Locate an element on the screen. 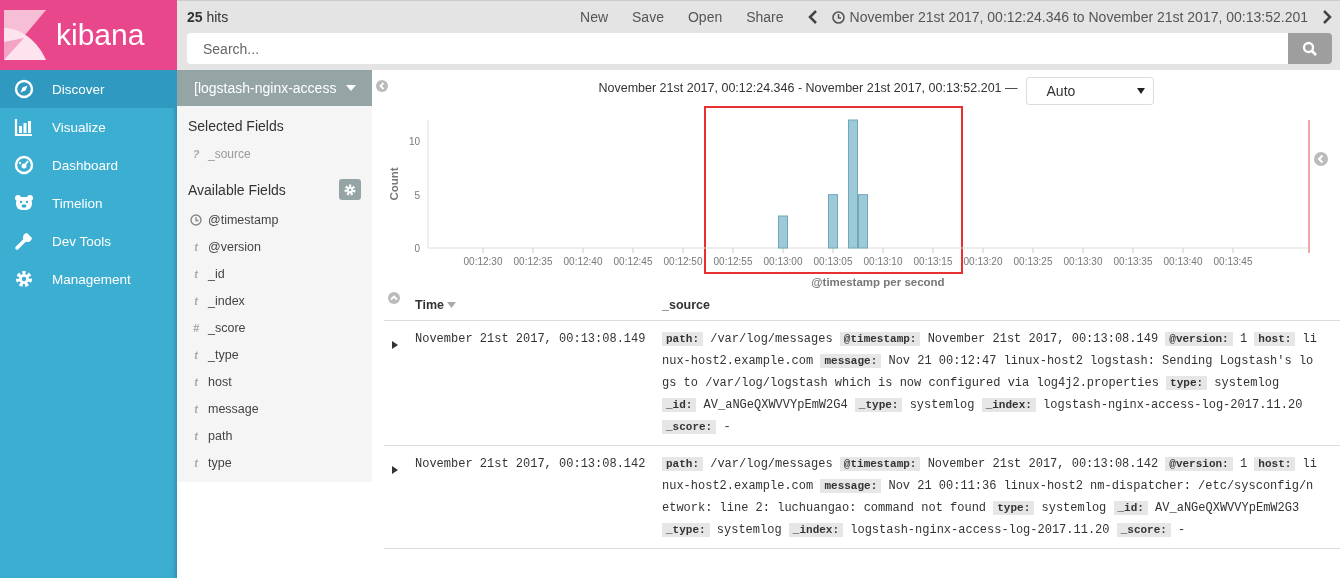  chevron-right-icon is located at coordinates (1327, 17).